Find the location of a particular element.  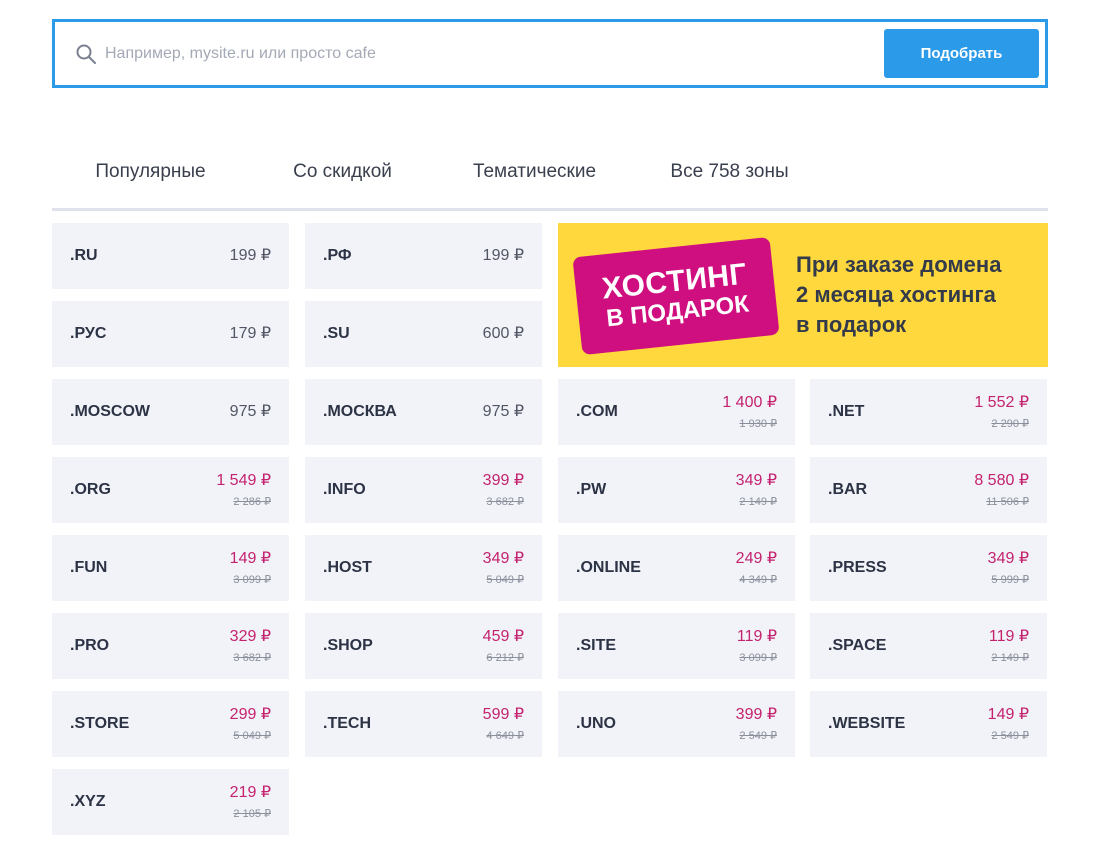

zone-name: .ONLINE is located at coordinates (608, 567).